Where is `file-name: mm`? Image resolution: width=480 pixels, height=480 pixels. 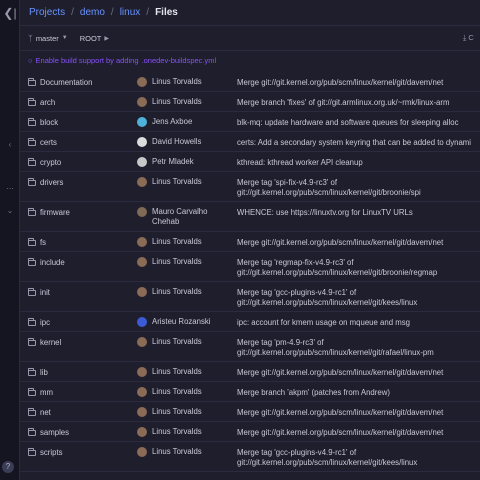
file-name: mm is located at coordinates (46, 392).